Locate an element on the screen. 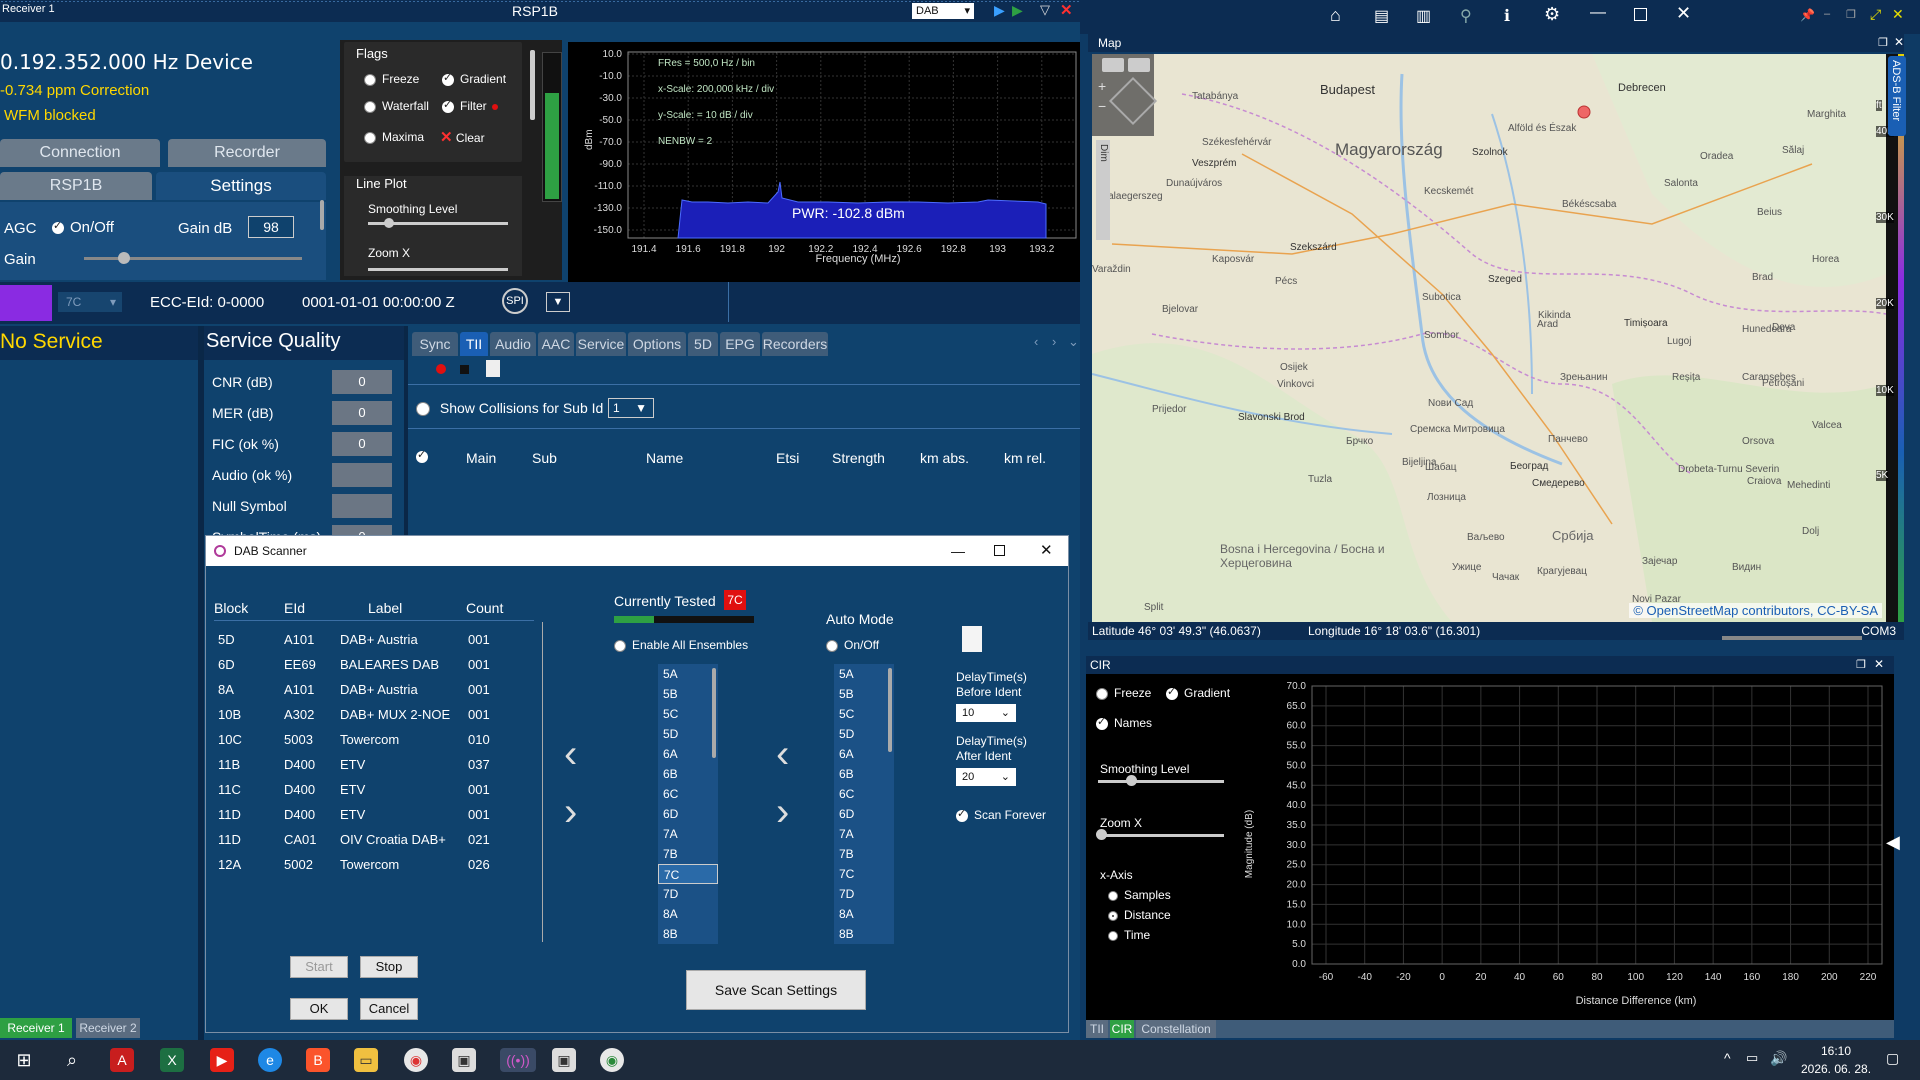 This screenshot has width=1920, height=1080. folder-icon: ▭ is located at coordinates (366, 1060).